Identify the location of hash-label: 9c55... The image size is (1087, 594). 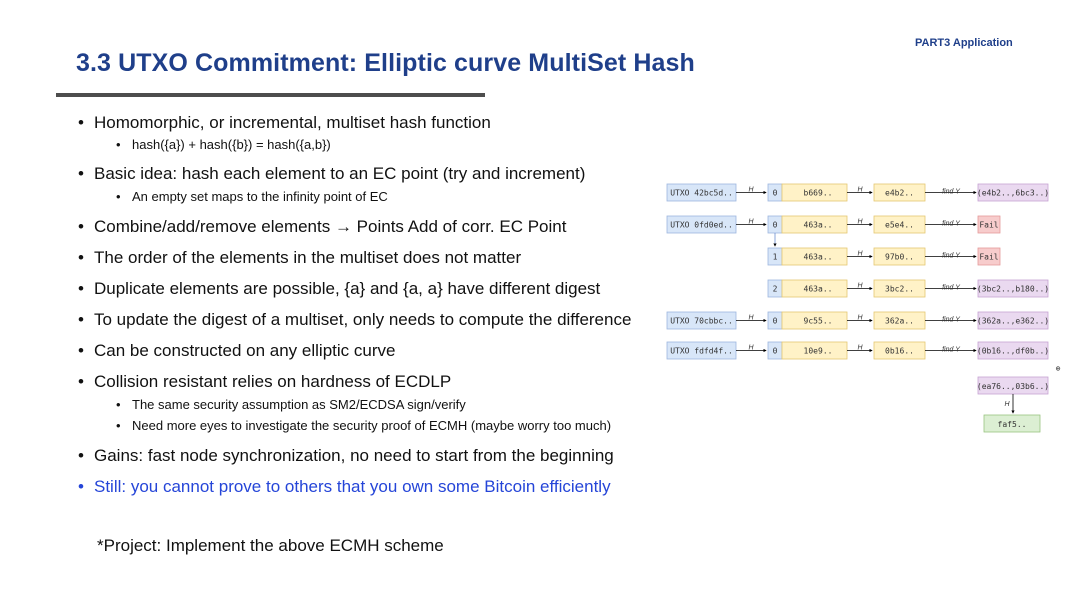
(818, 321).